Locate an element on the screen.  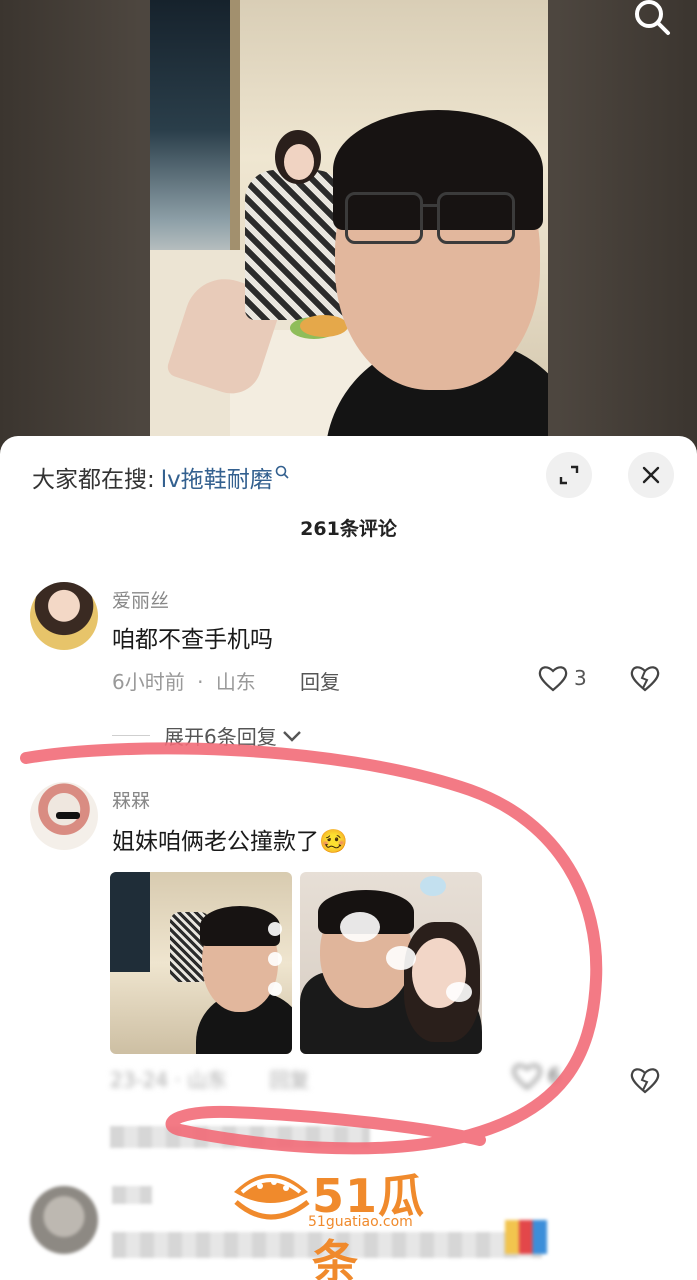
comment-text: 姐妹咱俩老公撞款了🥴 is located at coordinates (230, 839).